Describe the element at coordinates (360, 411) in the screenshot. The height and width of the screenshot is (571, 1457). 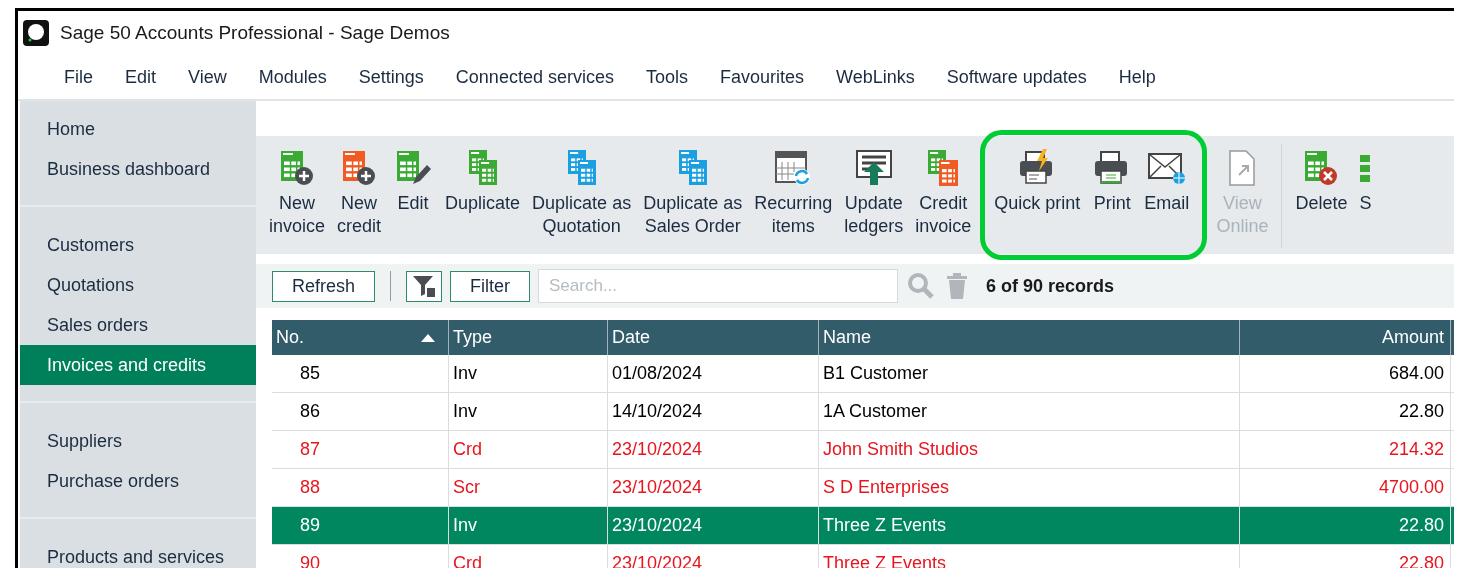
I see `table-cell: 86` at that location.